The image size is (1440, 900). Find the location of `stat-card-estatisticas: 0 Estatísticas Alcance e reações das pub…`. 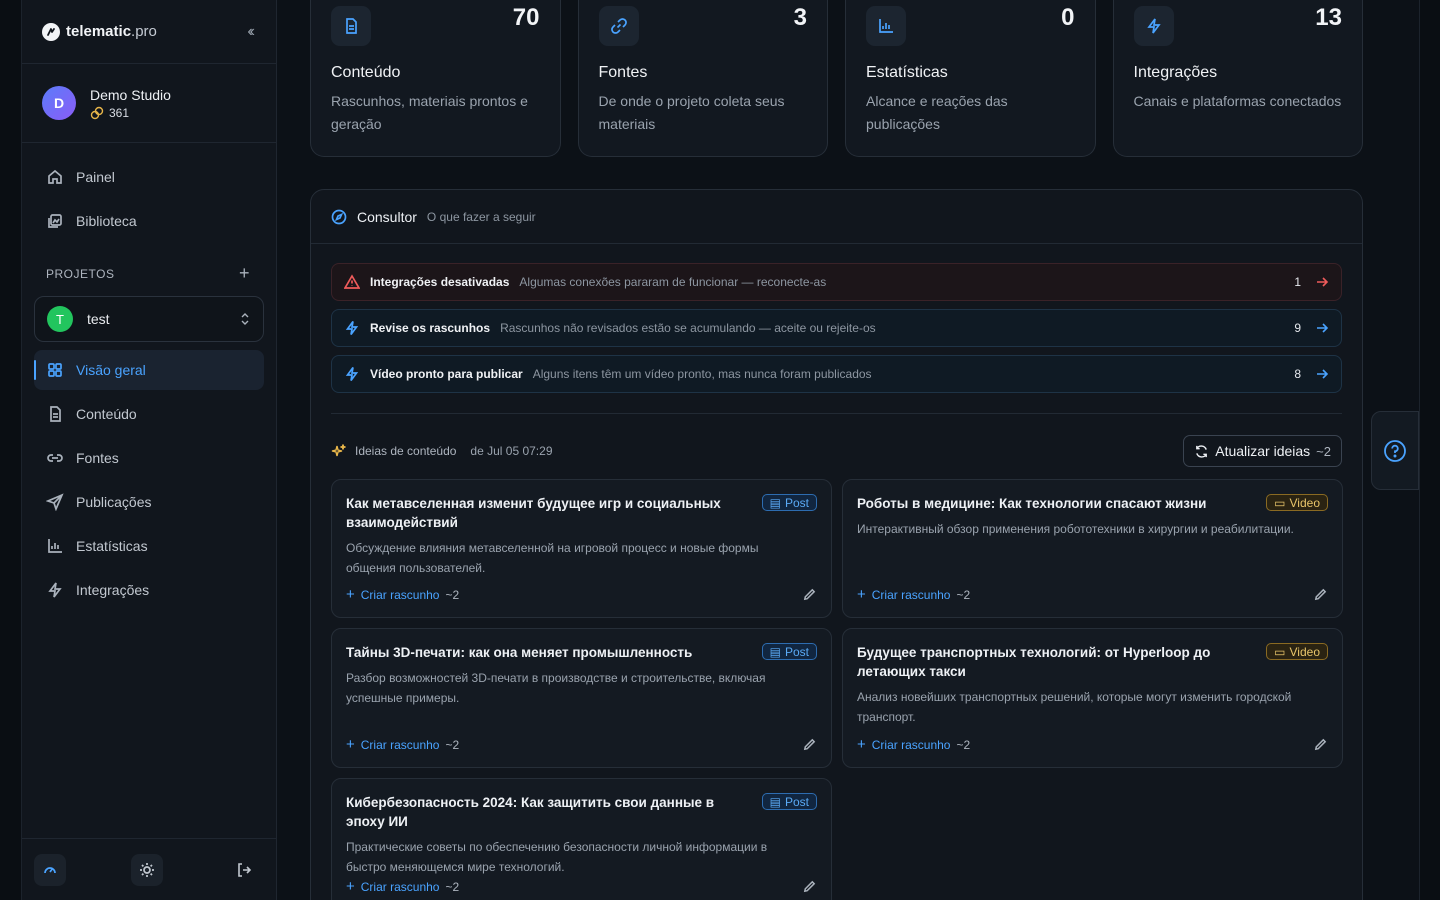

stat-card-estatisticas: 0 Estatísticas Alcance e reações das pub… is located at coordinates (970, 78).